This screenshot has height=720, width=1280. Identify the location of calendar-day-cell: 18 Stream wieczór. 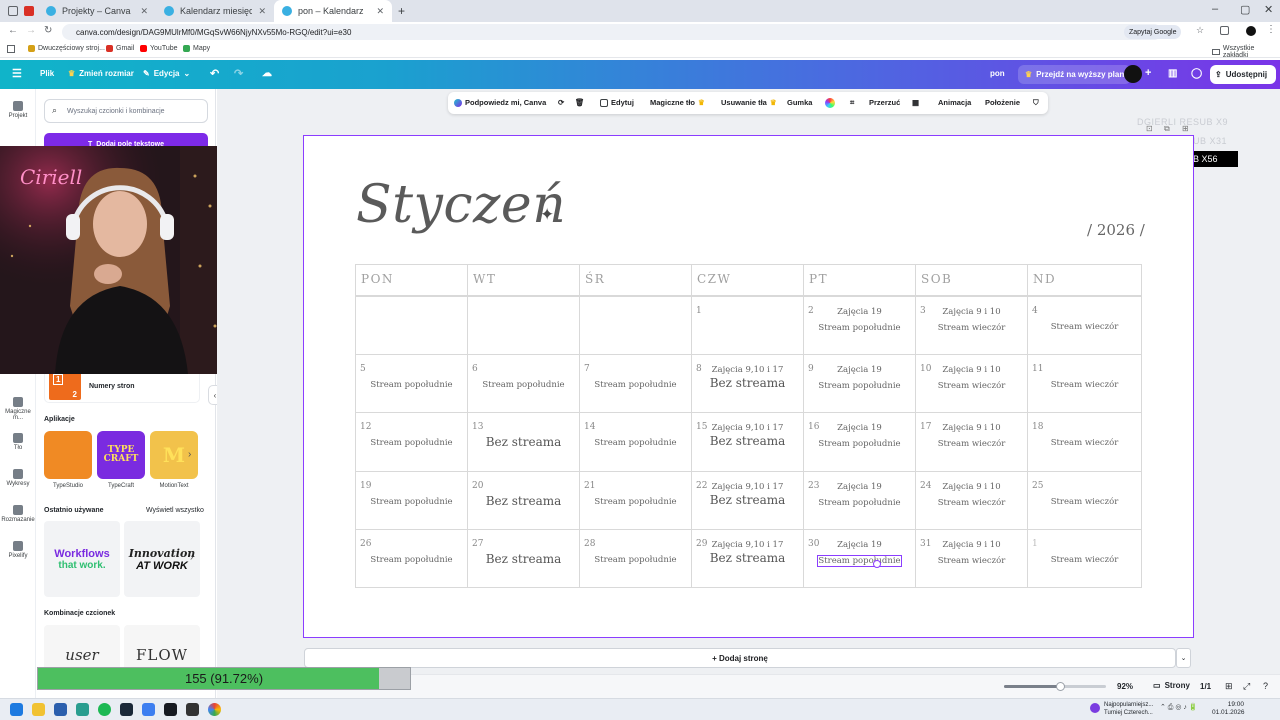
(1084, 442).